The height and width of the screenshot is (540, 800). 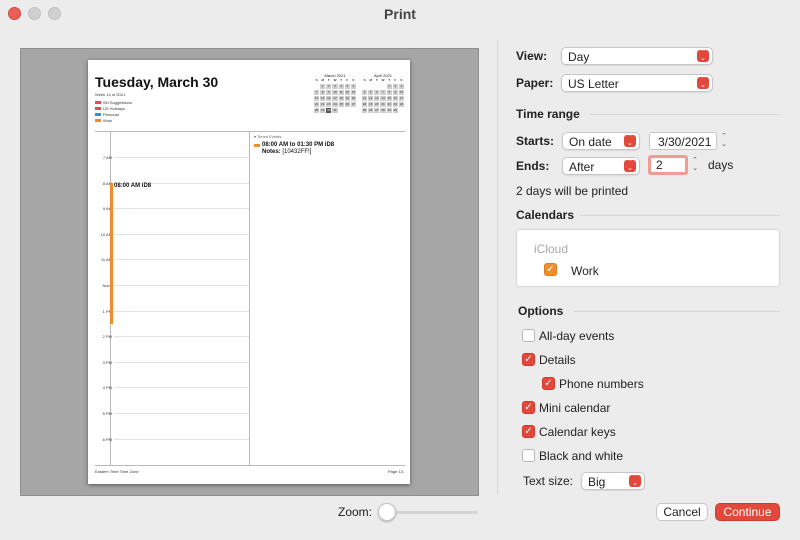 What do you see at coordinates (548, 481) in the screenshot?
I see `text-size-label: Text size:` at bounding box center [548, 481].